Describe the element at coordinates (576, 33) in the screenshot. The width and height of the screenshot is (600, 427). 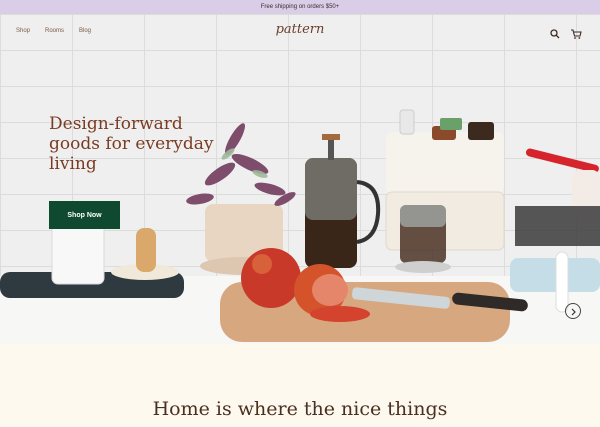
I see `cart-icon` at that location.